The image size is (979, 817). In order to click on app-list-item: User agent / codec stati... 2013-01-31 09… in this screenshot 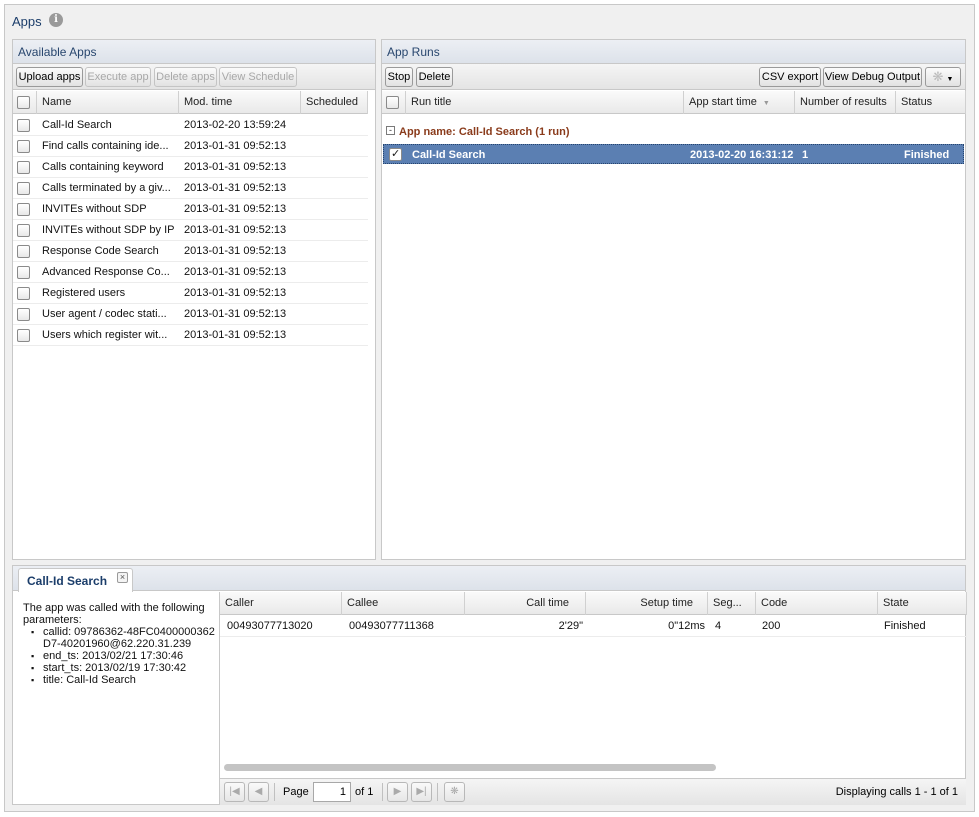, I will do `click(190, 314)`.